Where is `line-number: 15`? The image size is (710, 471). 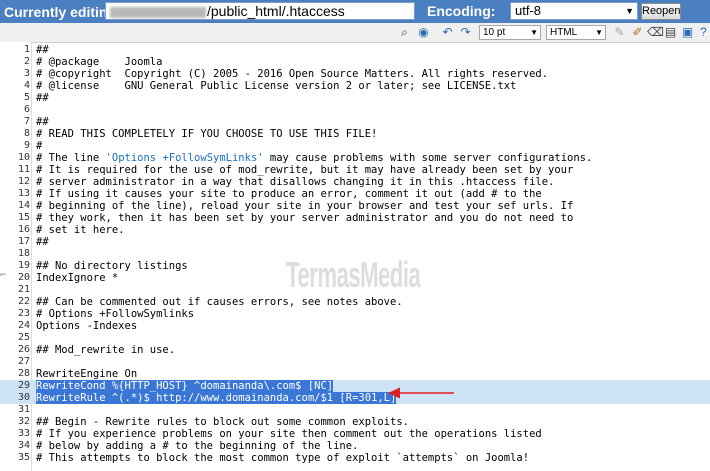
line-number: 15 is located at coordinates (23, 217).